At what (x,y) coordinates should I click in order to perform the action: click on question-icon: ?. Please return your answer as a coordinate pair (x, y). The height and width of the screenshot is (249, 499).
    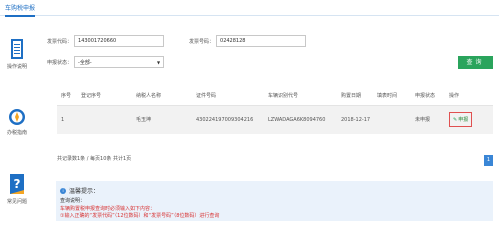
    Looking at the image, I should click on (17, 184).